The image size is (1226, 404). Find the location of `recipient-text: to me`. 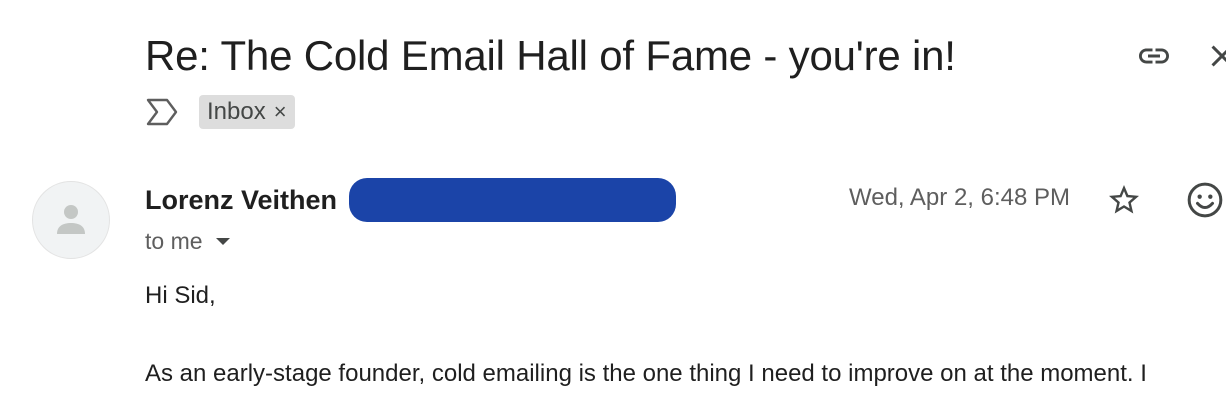

recipient-text: to me is located at coordinates (174, 240).